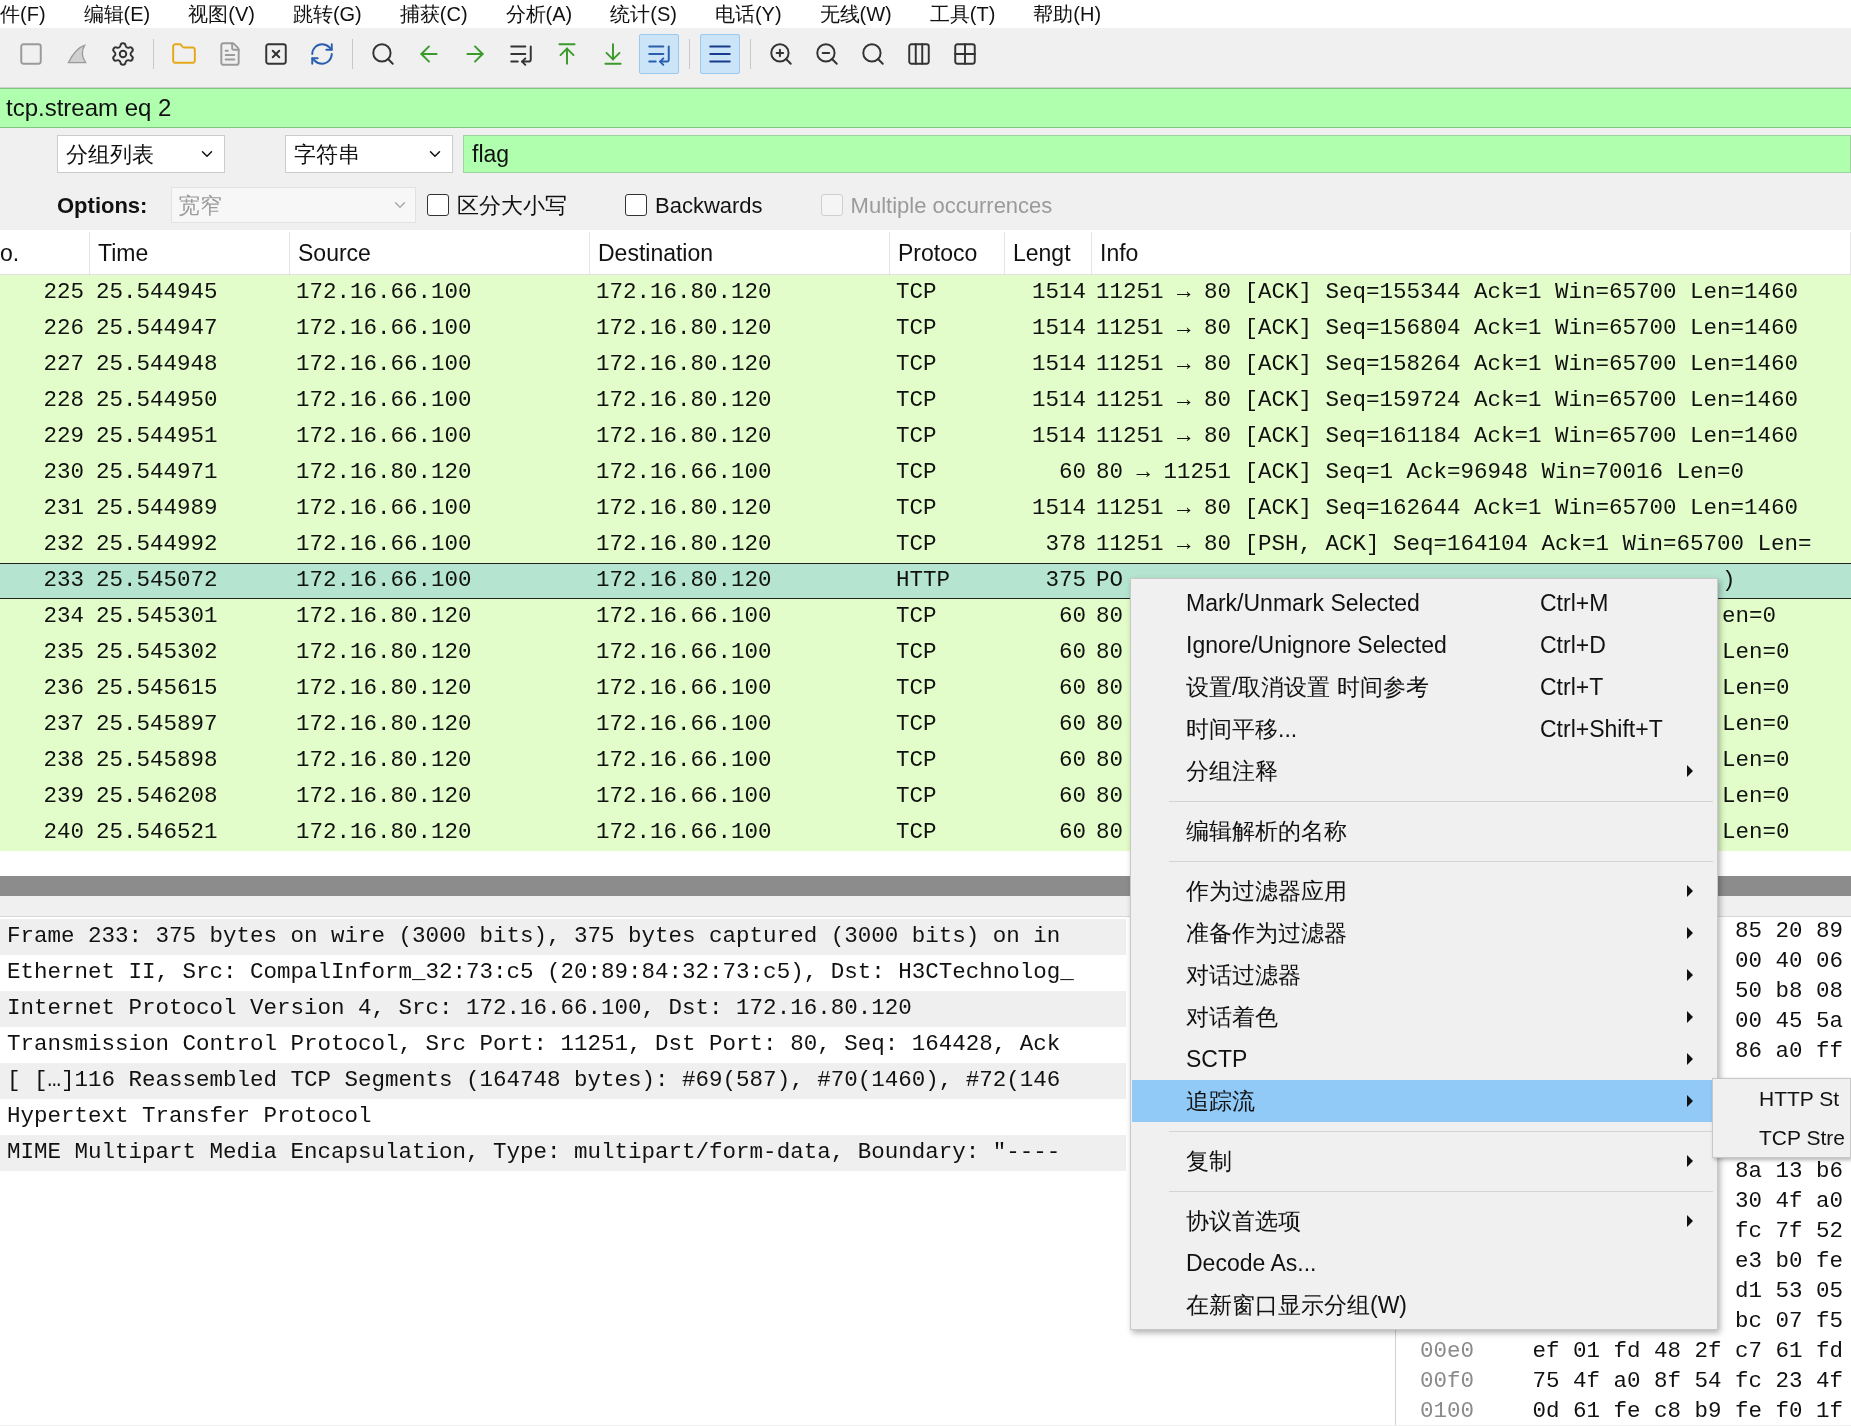  I want to click on column-header: Destination, so click(740, 253).